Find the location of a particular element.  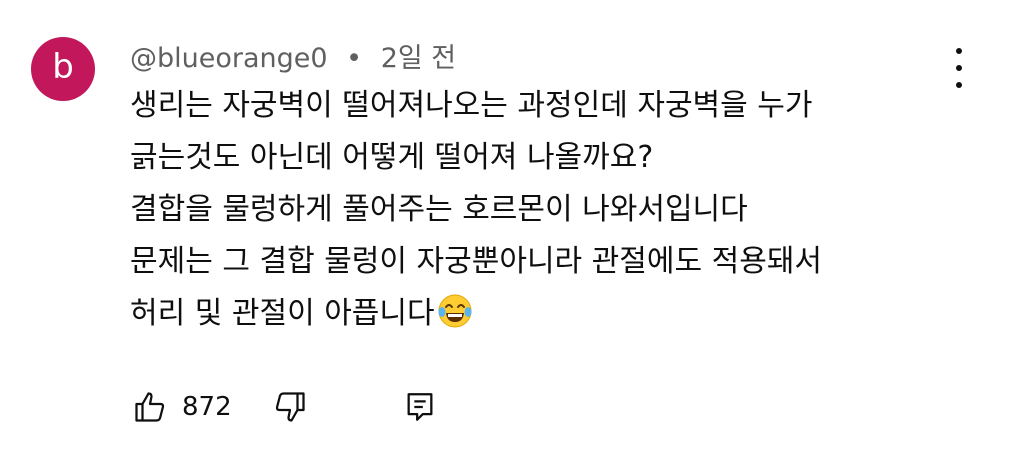

comment-line-last: 허리 및 관절이 아픕니다 is located at coordinates (565, 314).